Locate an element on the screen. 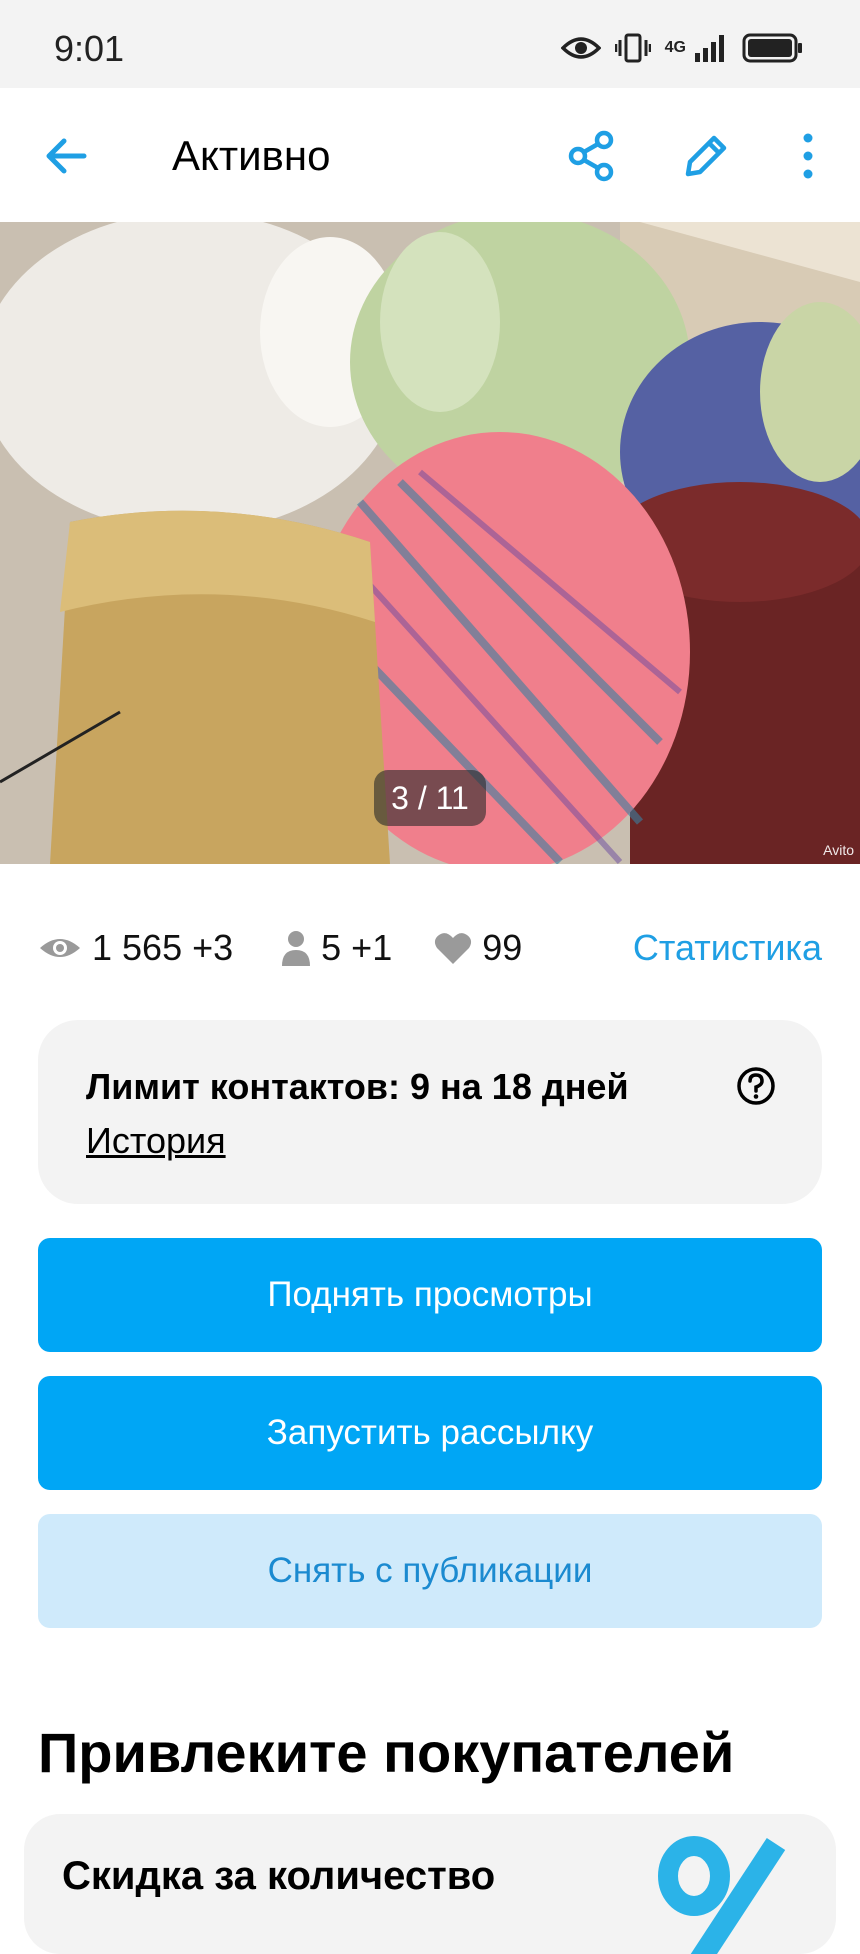 This screenshot has width=860, height=1954. photo-counter: 3 / 11 is located at coordinates (430, 798).